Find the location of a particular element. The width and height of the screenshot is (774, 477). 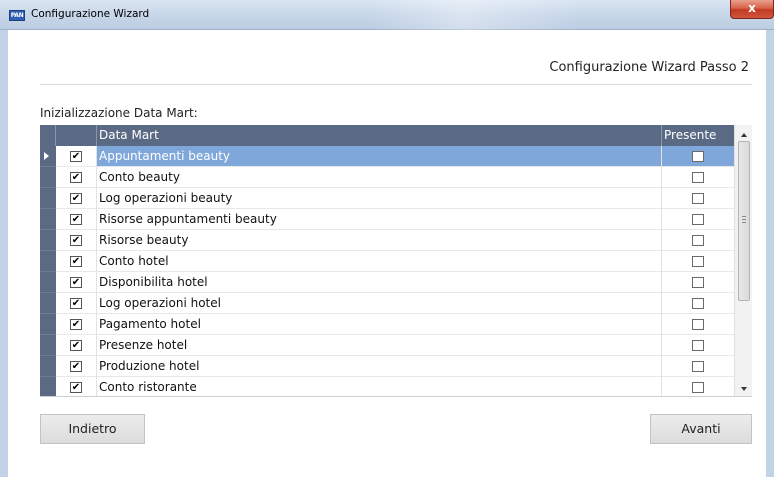

data-mart-name: Risorse appuntamenti beauty is located at coordinates (379, 219).